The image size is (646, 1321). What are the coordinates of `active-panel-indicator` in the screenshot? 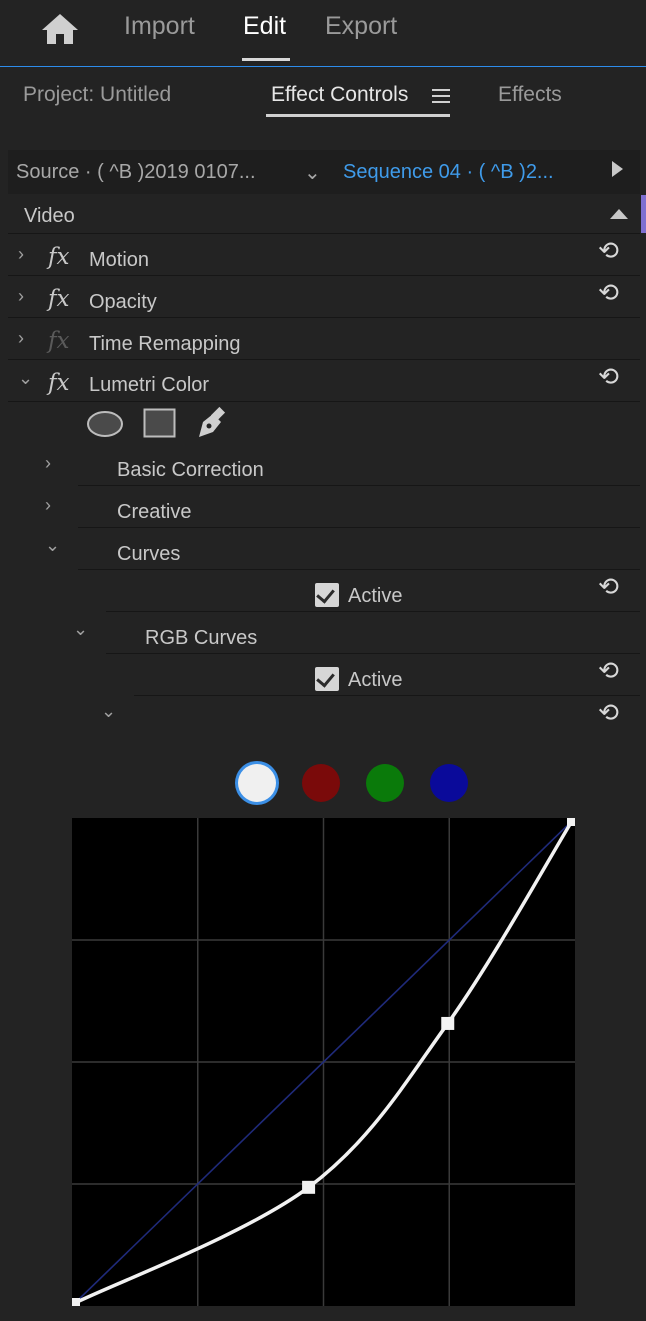 It's located at (358, 115).